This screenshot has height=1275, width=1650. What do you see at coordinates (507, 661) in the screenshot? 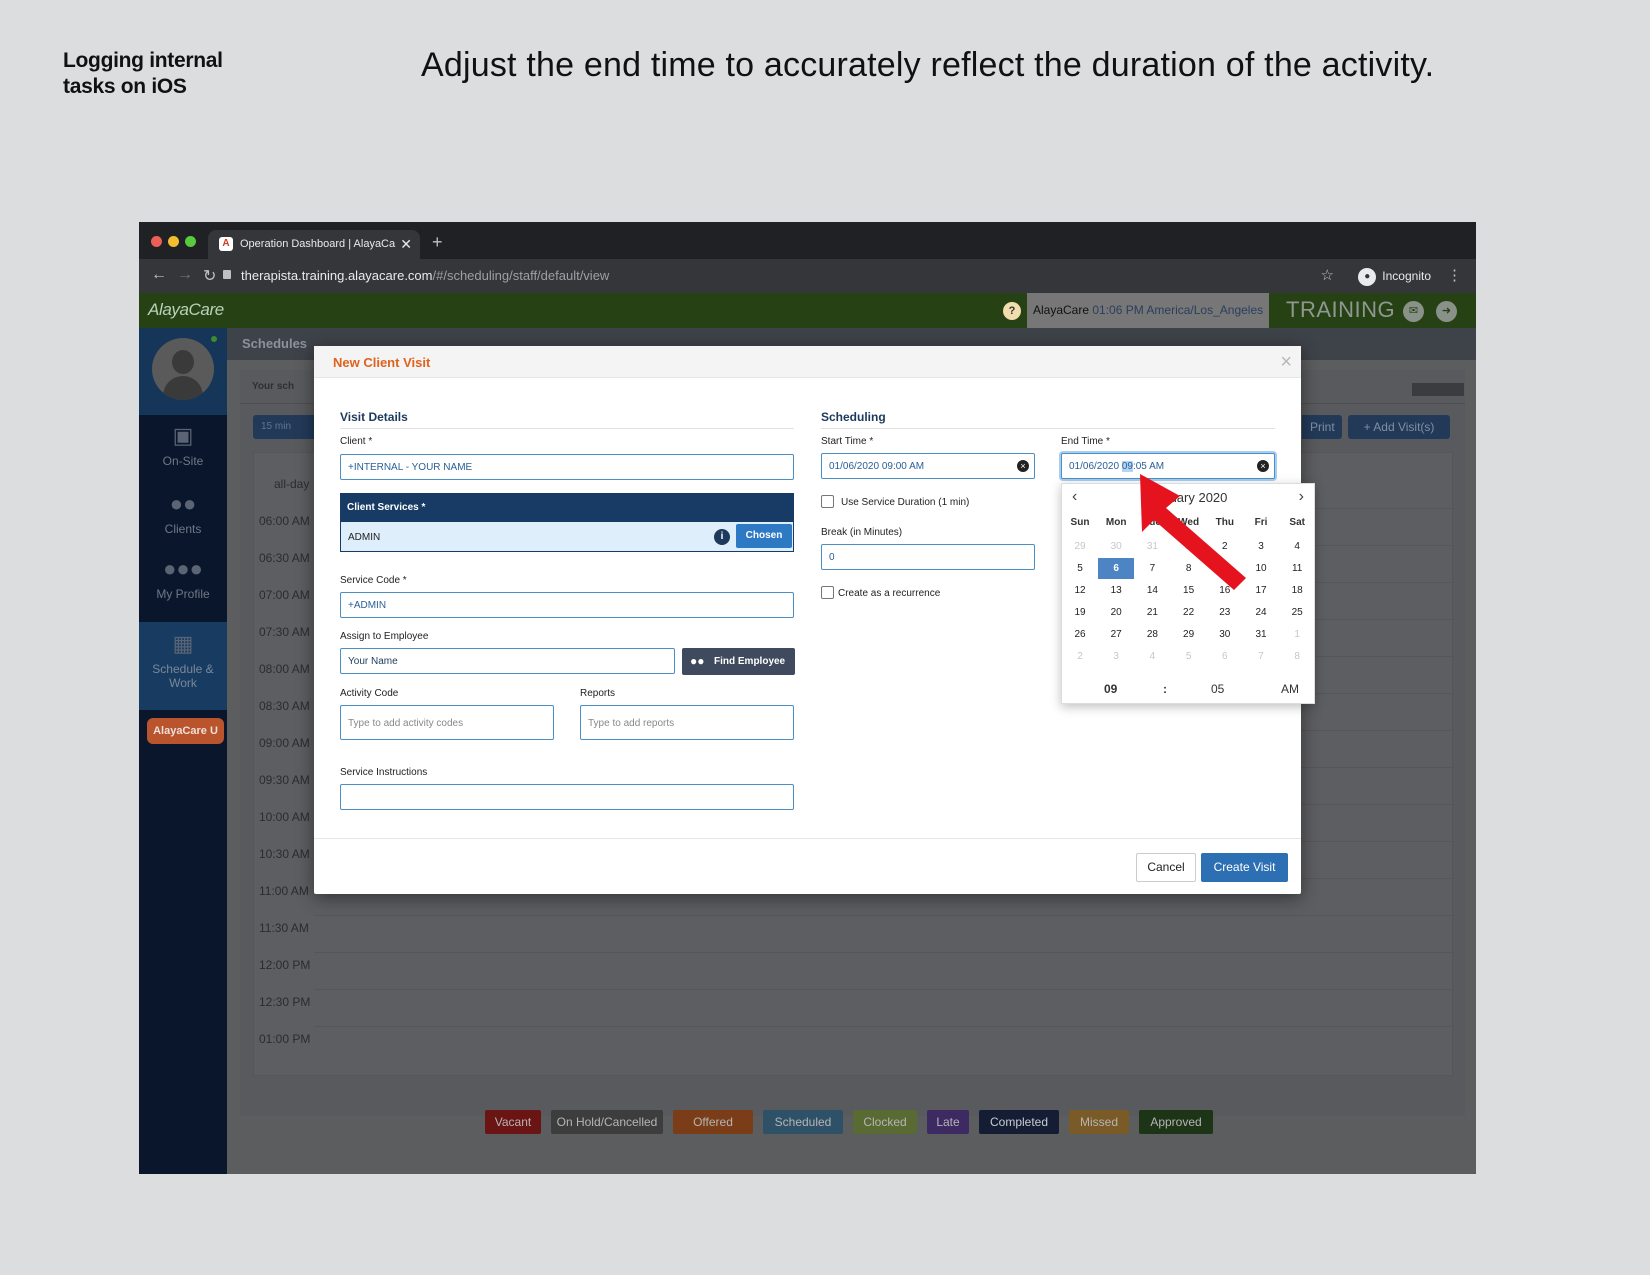
I see `assign-employee-field: Your Name` at bounding box center [507, 661].